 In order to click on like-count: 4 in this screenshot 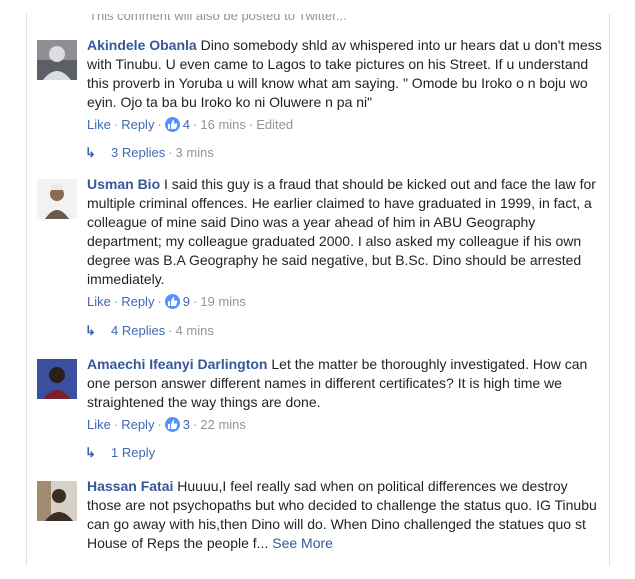, I will do `click(186, 124)`.